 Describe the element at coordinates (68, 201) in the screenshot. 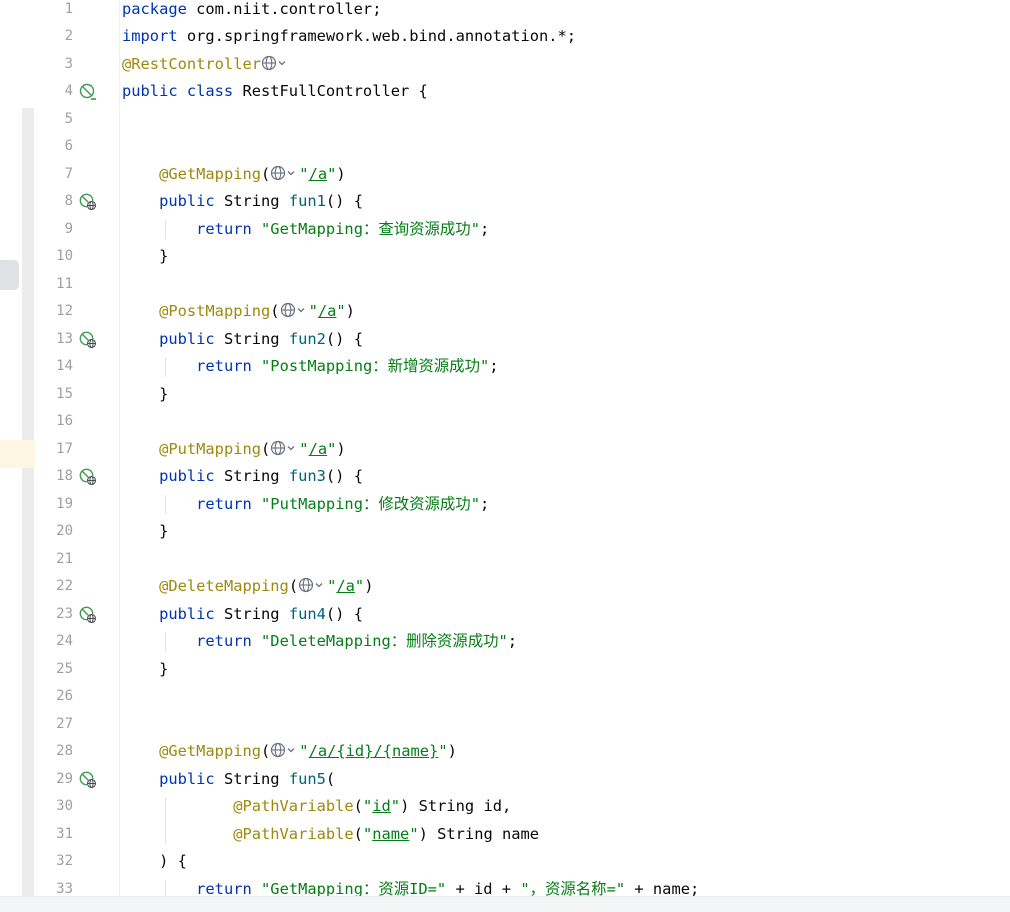

I see `line-number: 8` at that location.